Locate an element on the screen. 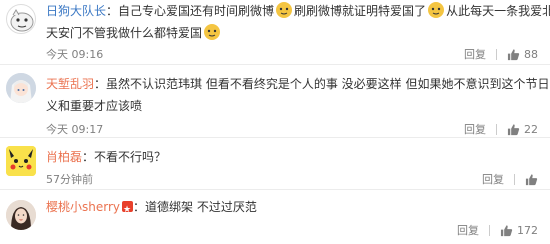 This screenshot has height=244, width=550. comment-text-line2: 天安门不管我做什么都特爱国 is located at coordinates (134, 33).